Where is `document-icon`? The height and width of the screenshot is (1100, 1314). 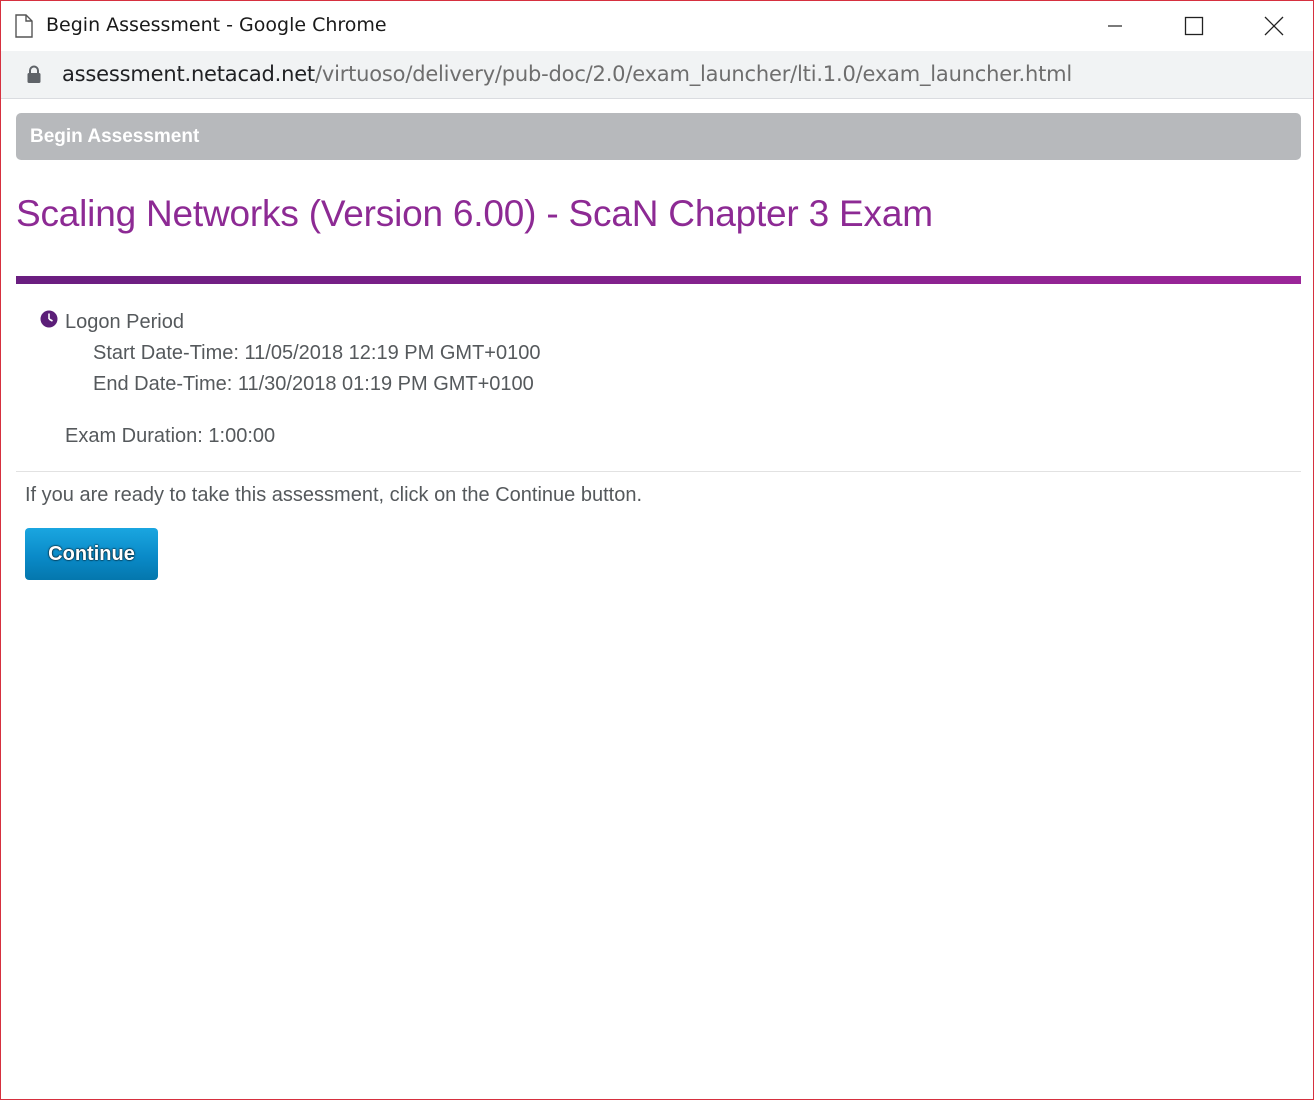
document-icon is located at coordinates (24, 26).